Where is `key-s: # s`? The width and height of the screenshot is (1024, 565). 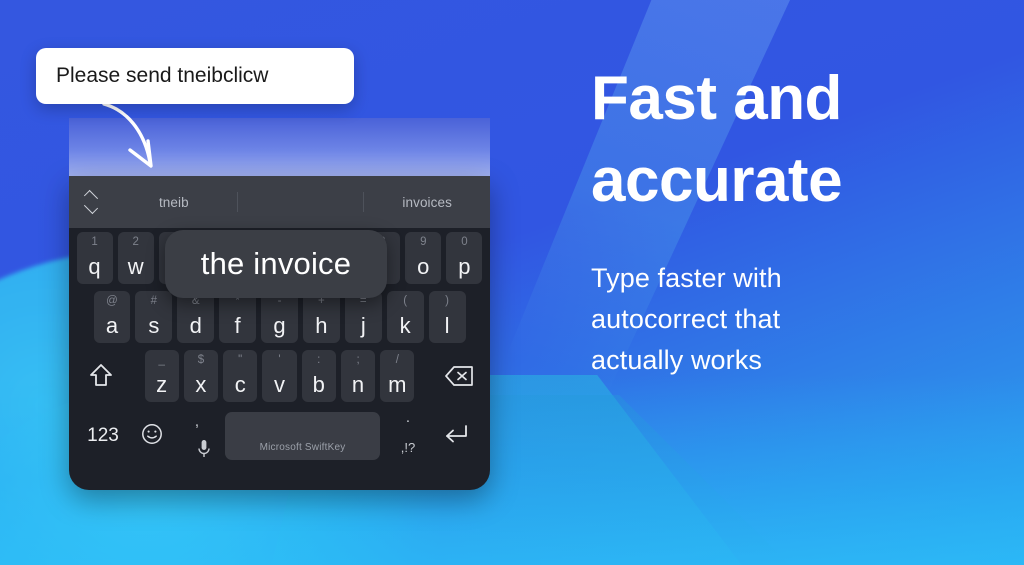
key-s: # s is located at coordinates (154, 316).